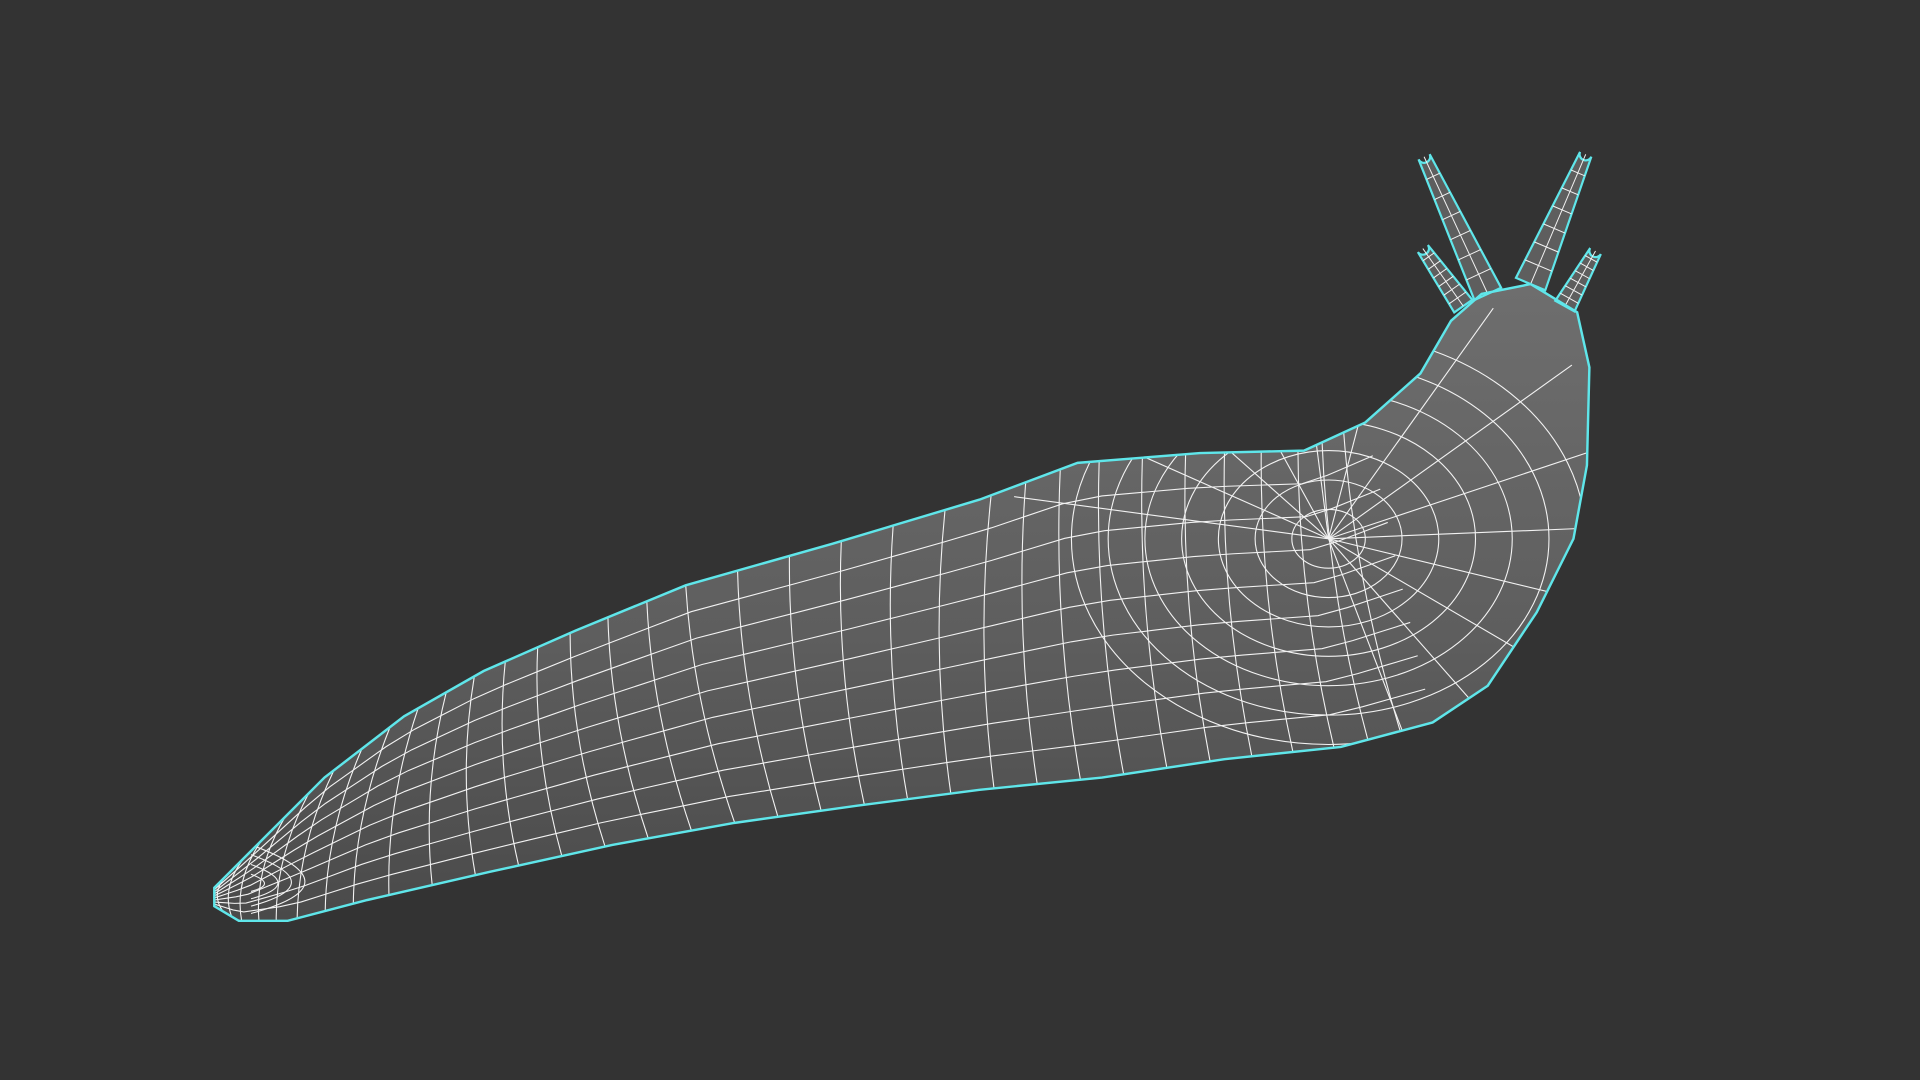 The width and height of the screenshot is (1920, 1080). I want to click on tentacle-edge-spine, so click(1558, 219).